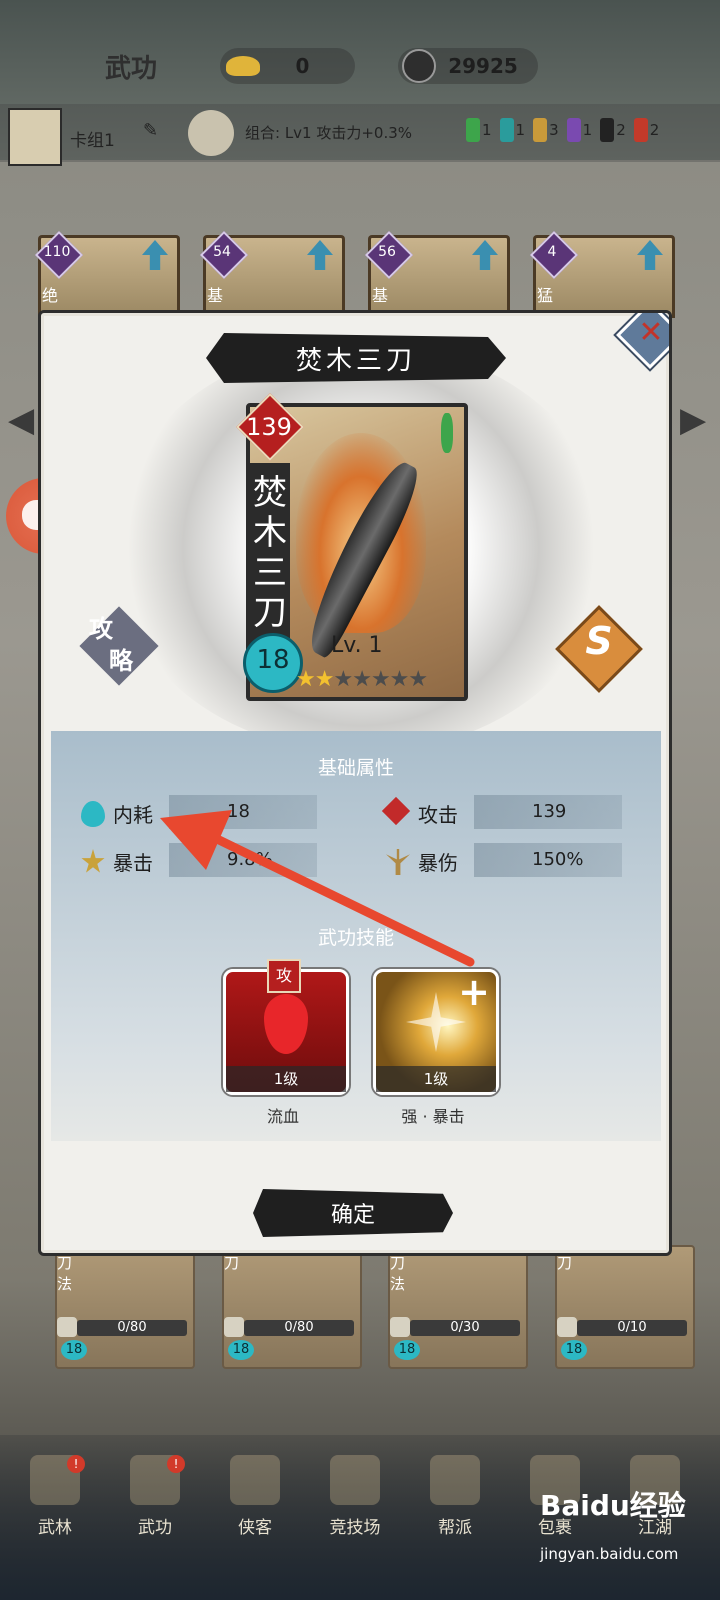 Image resolution: width=720 pixels, height=1600 pixels. What do you see at coordinates (155, 1496) in the screenshot?
I see `nav-item-1: 武功!` at bounding box center [155, 1496].